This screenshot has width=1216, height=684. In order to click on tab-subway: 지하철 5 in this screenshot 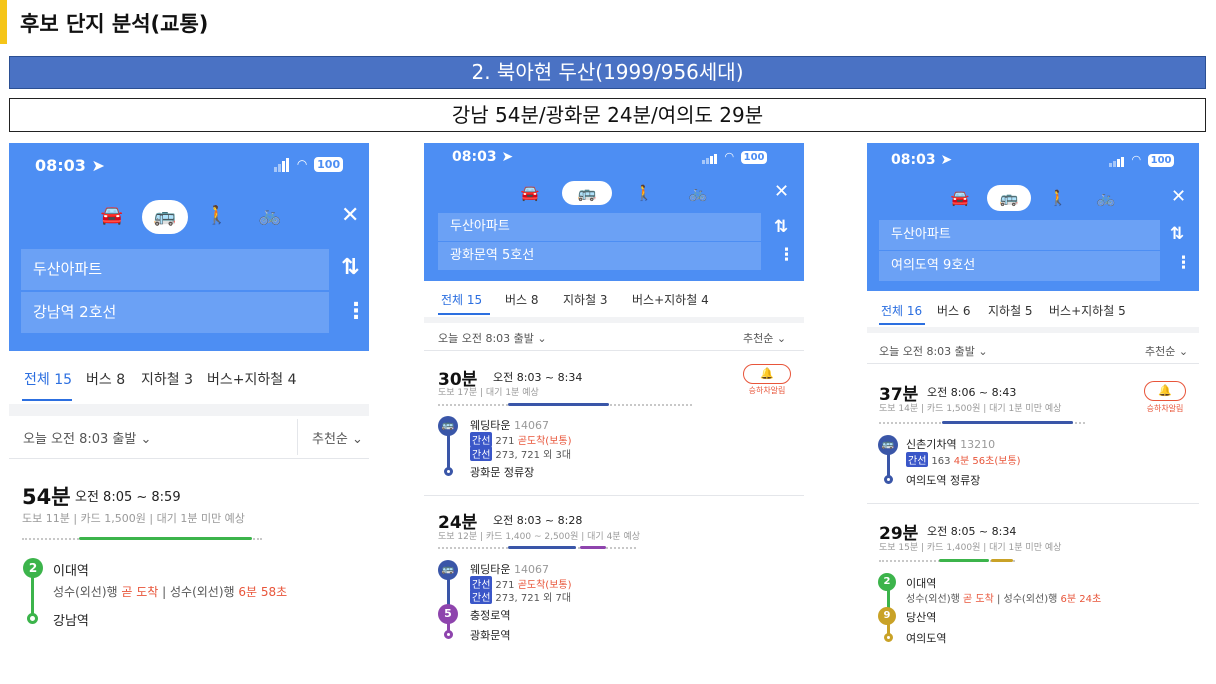, I will do `click(1010, 310)`.